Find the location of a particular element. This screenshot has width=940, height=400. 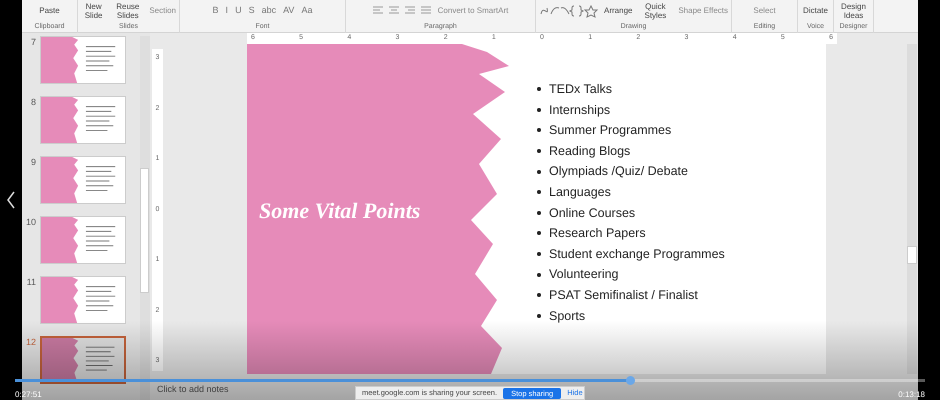

format-button: AV is located at coordinates (289, 11).